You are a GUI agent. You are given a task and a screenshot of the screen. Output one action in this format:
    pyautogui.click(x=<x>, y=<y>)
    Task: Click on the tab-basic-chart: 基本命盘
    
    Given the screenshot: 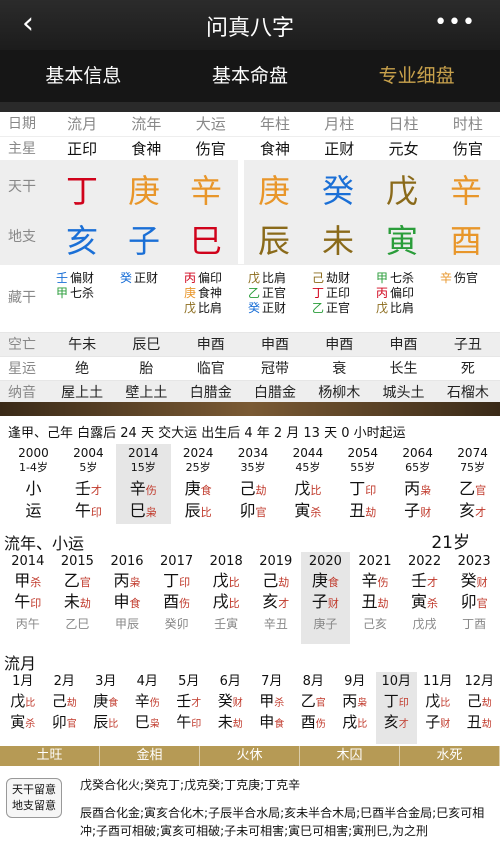 What is the action you would take?
    pyautogui.click(x=250, y=76)
    